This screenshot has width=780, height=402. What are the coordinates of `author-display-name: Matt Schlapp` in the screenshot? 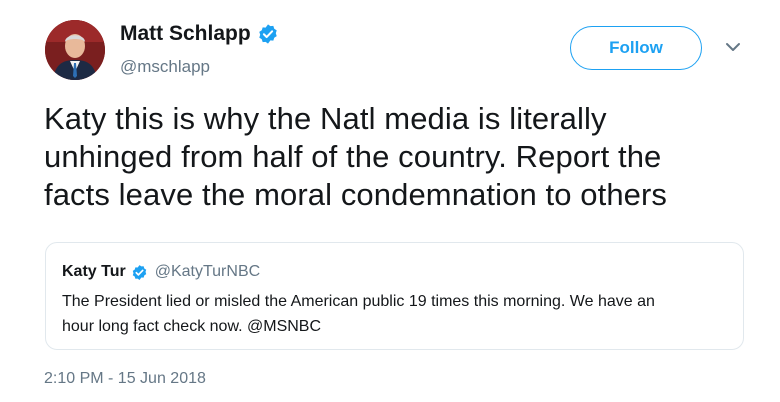 It's located at (185, 34).